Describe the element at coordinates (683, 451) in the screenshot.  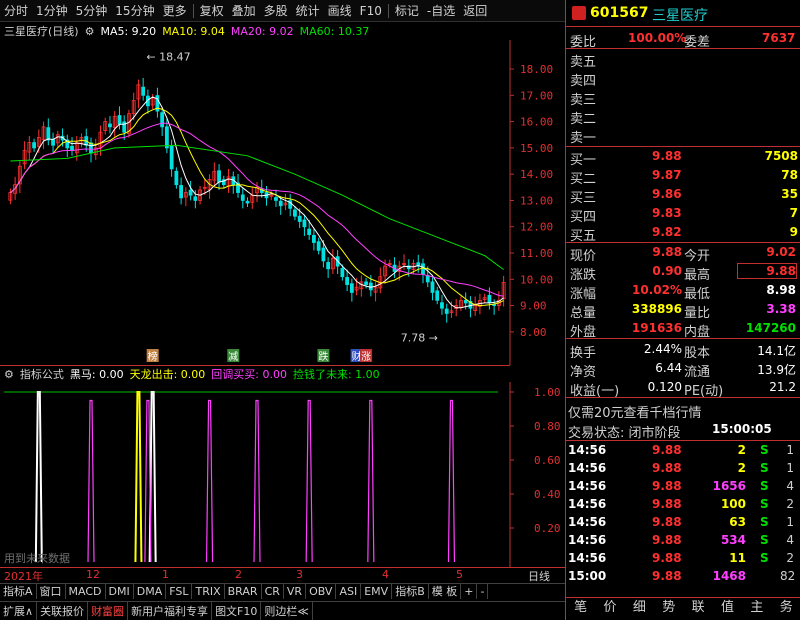
I see `trade-row: 14:56 9.88 2 S 1` at that location.